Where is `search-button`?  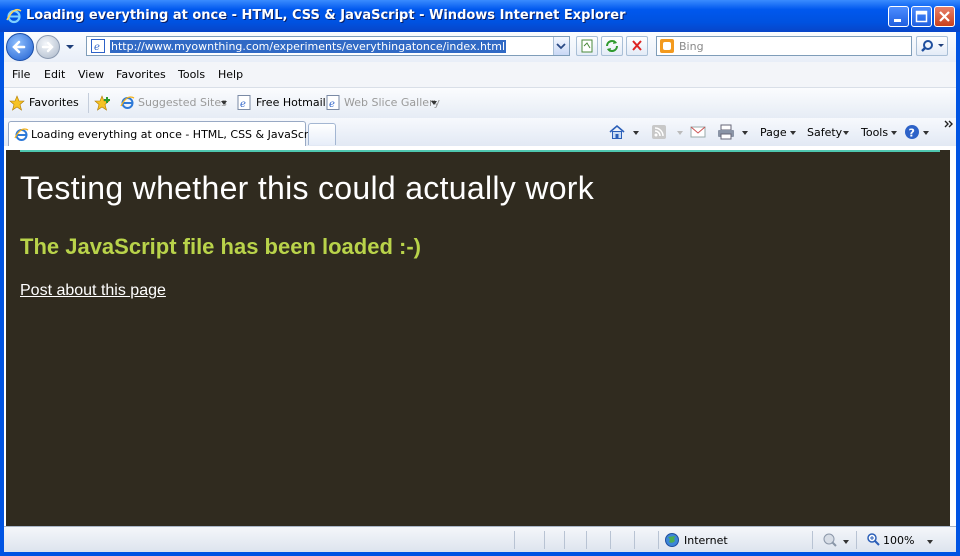
search-button is located at coordinates (932, 46).